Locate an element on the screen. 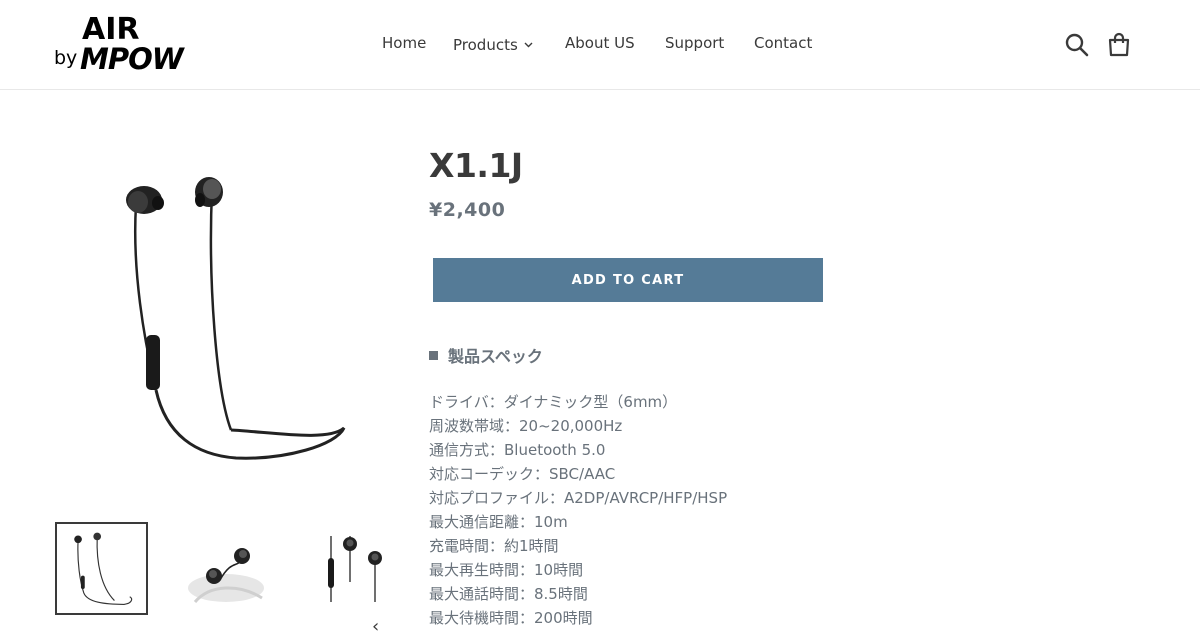  cart-icon is located at coordinates (1119, 45).